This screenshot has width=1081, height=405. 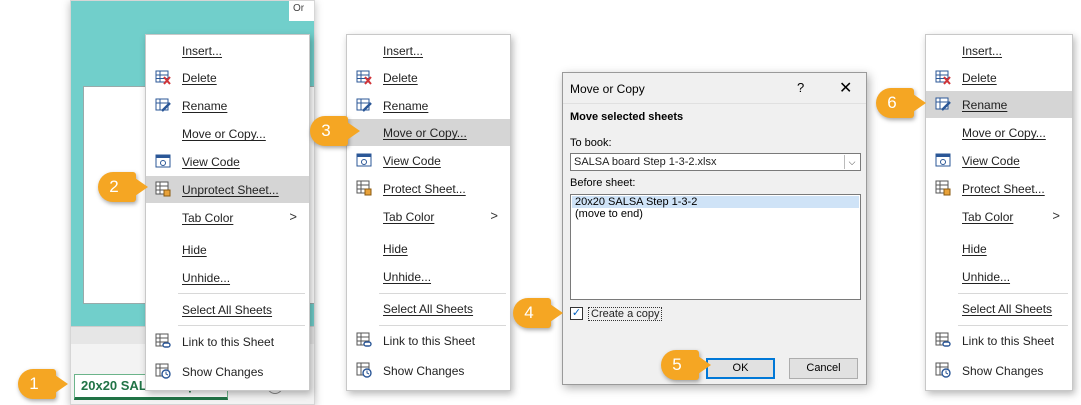 I want to click on create-copy-label: Create a copy, so click(x=625, y=314).